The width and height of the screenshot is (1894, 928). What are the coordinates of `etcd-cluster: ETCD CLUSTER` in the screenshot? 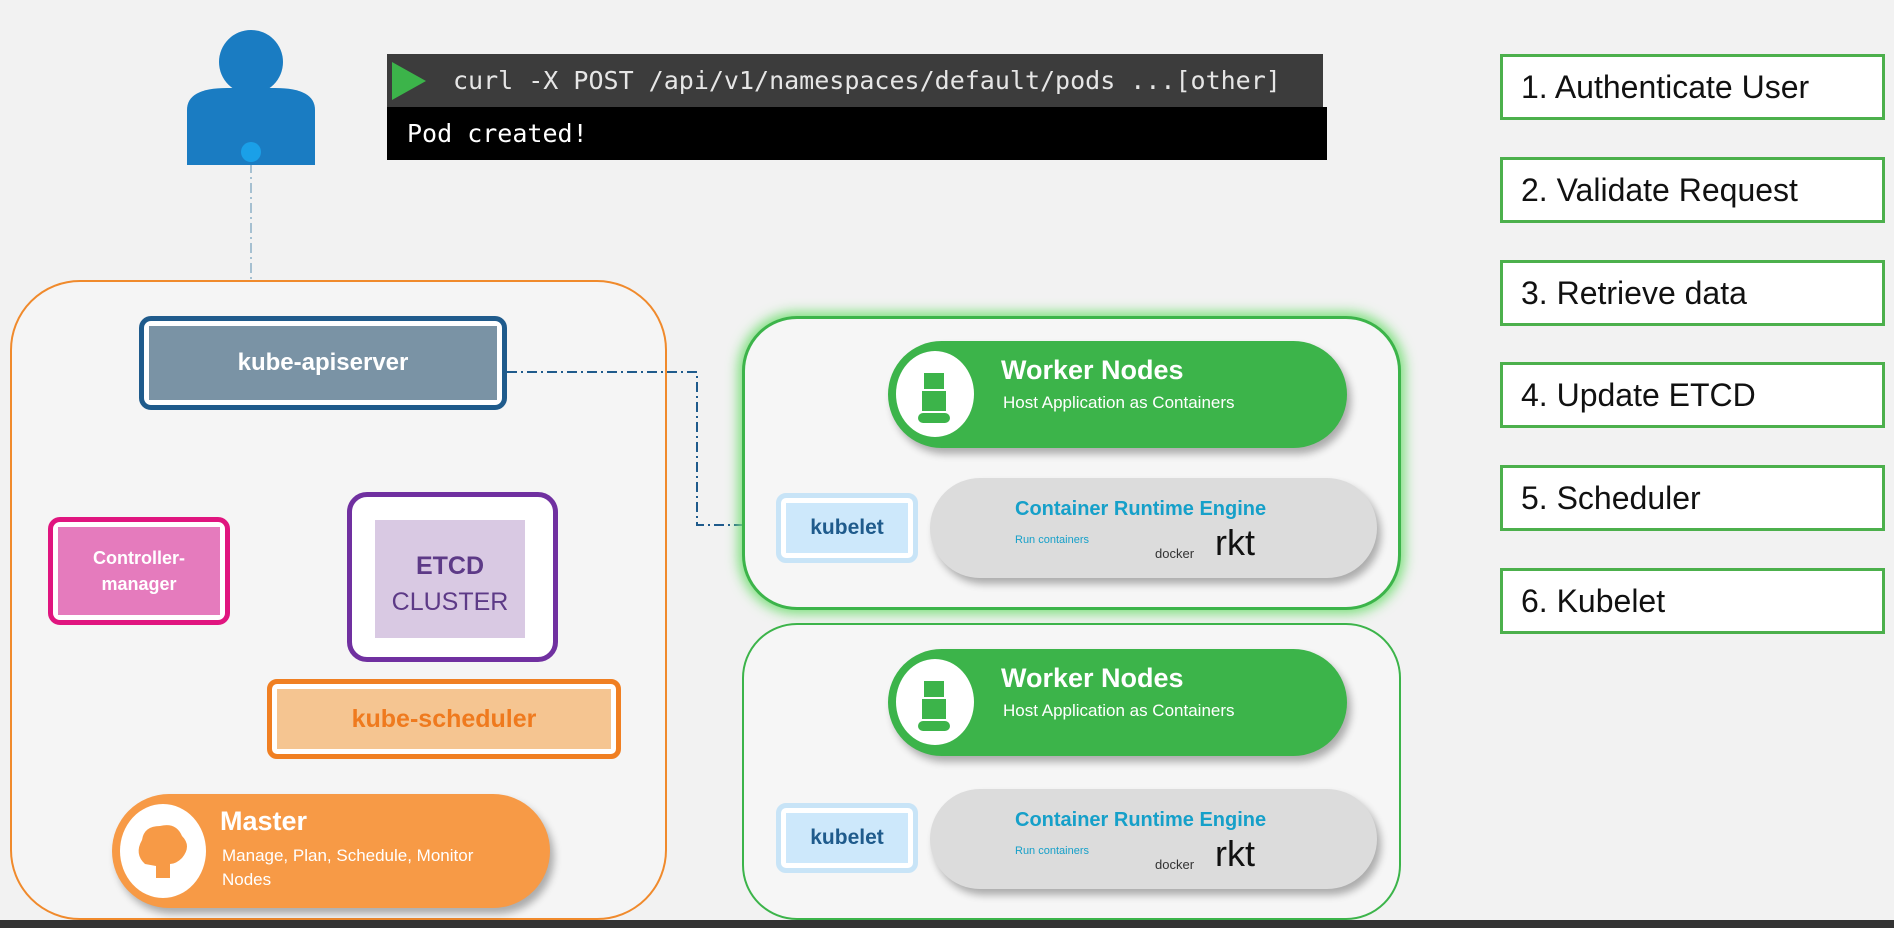 It's located at (452, 577).